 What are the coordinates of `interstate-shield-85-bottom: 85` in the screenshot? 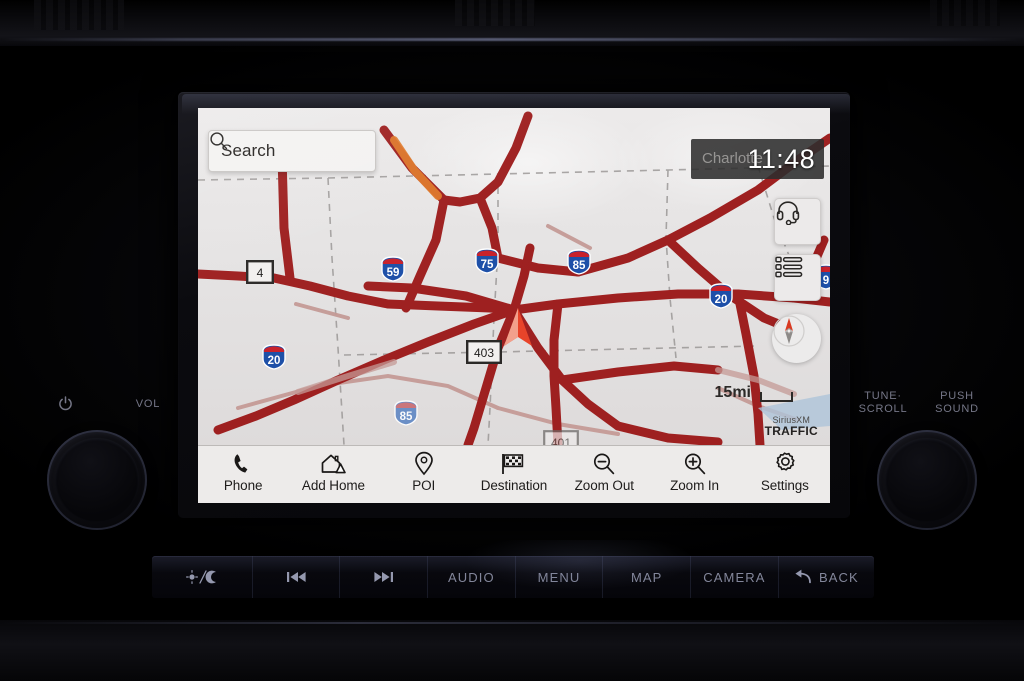 It's located at (406, 413).